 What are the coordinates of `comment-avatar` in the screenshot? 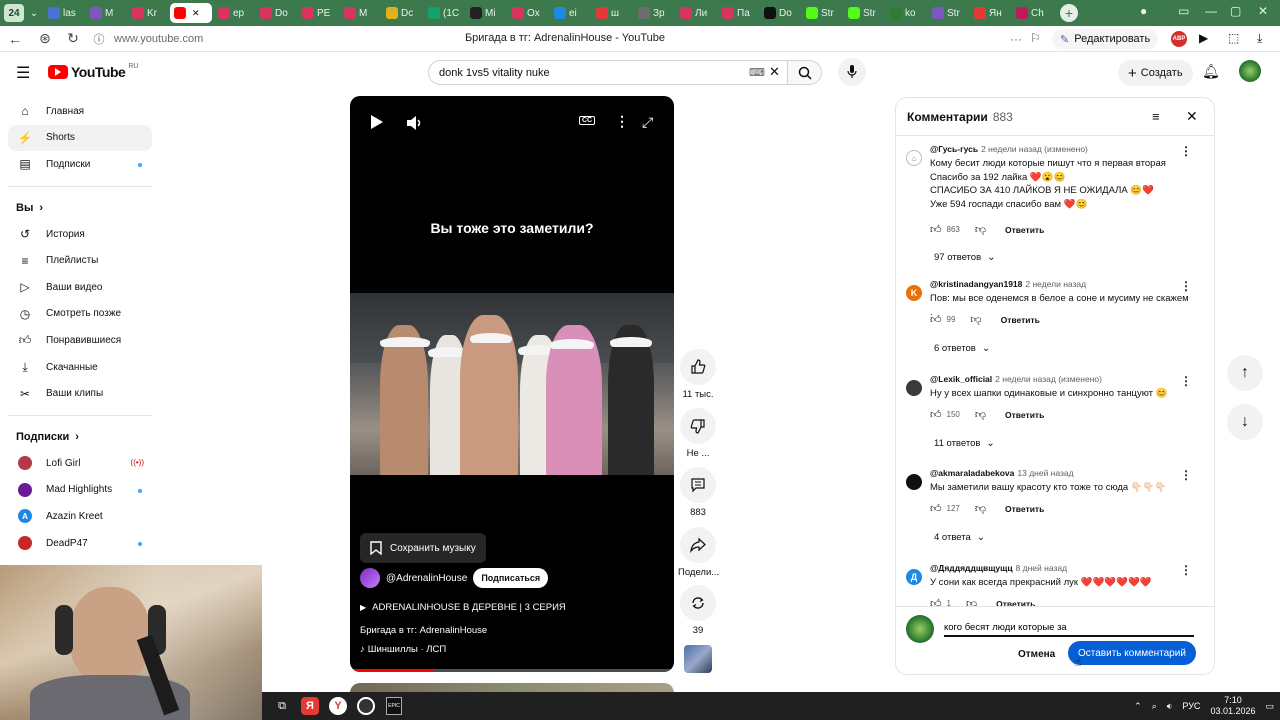 It's located at (914, 388).